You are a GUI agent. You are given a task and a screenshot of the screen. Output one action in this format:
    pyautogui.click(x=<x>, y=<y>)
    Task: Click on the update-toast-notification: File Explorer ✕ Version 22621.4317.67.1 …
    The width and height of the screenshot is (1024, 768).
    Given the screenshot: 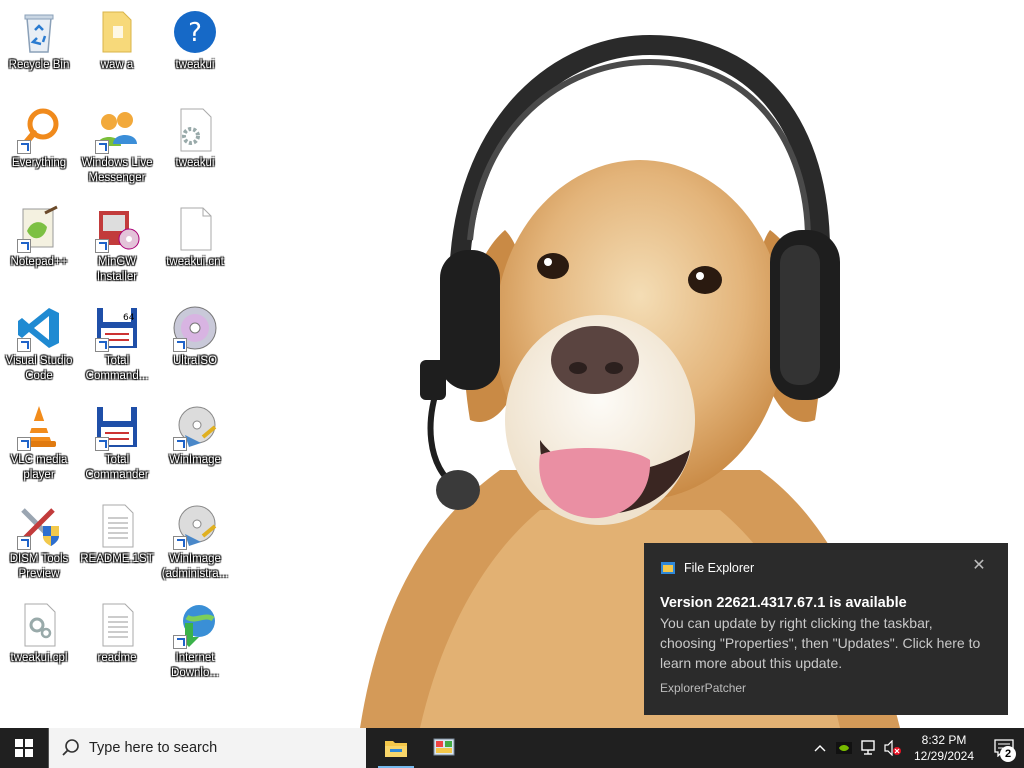 What is the action you would take?
    pyautogui.click(x=826, y=629)
    